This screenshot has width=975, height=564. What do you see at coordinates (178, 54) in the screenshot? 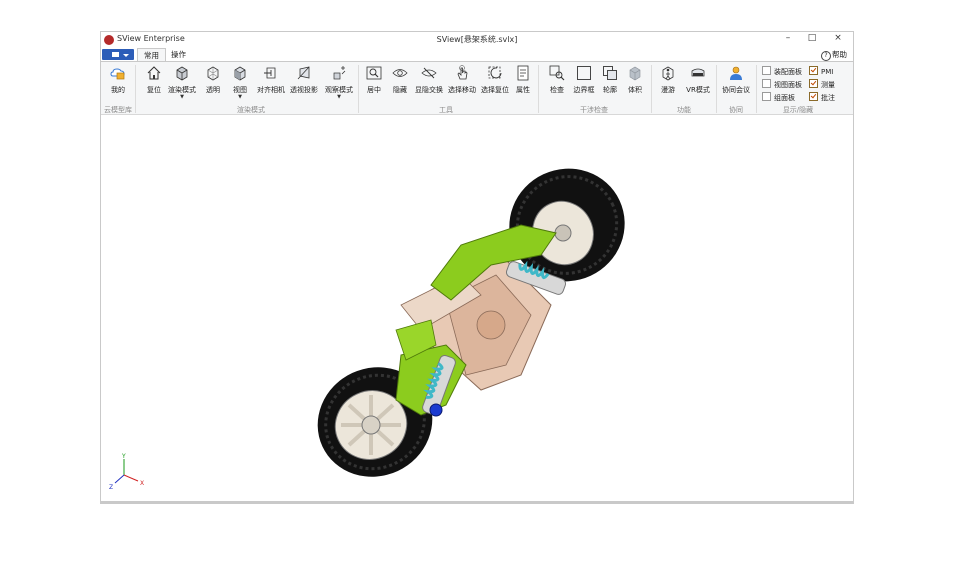
I see `tab-operation: 操作` at bounding box center [178, 54].